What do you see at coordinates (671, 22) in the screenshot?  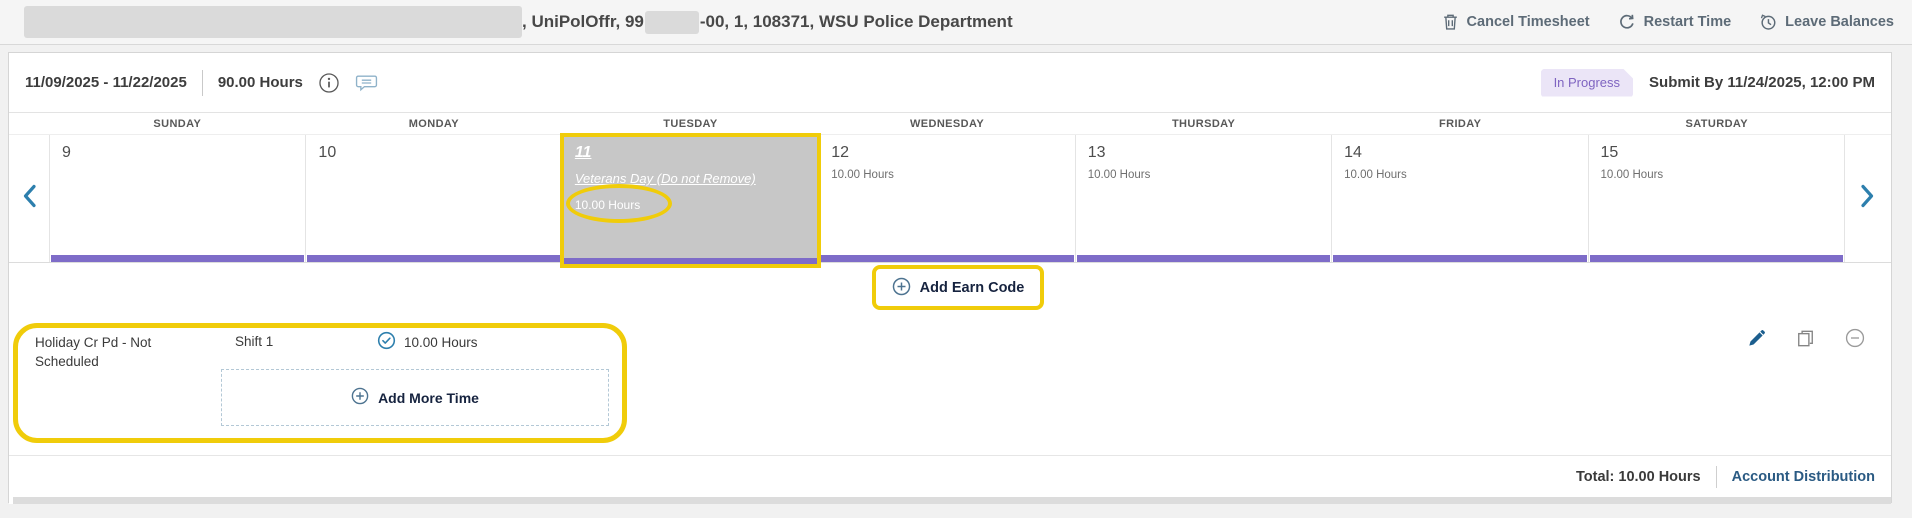 I see `redacted-position-number` at bounding box center [671, 22].